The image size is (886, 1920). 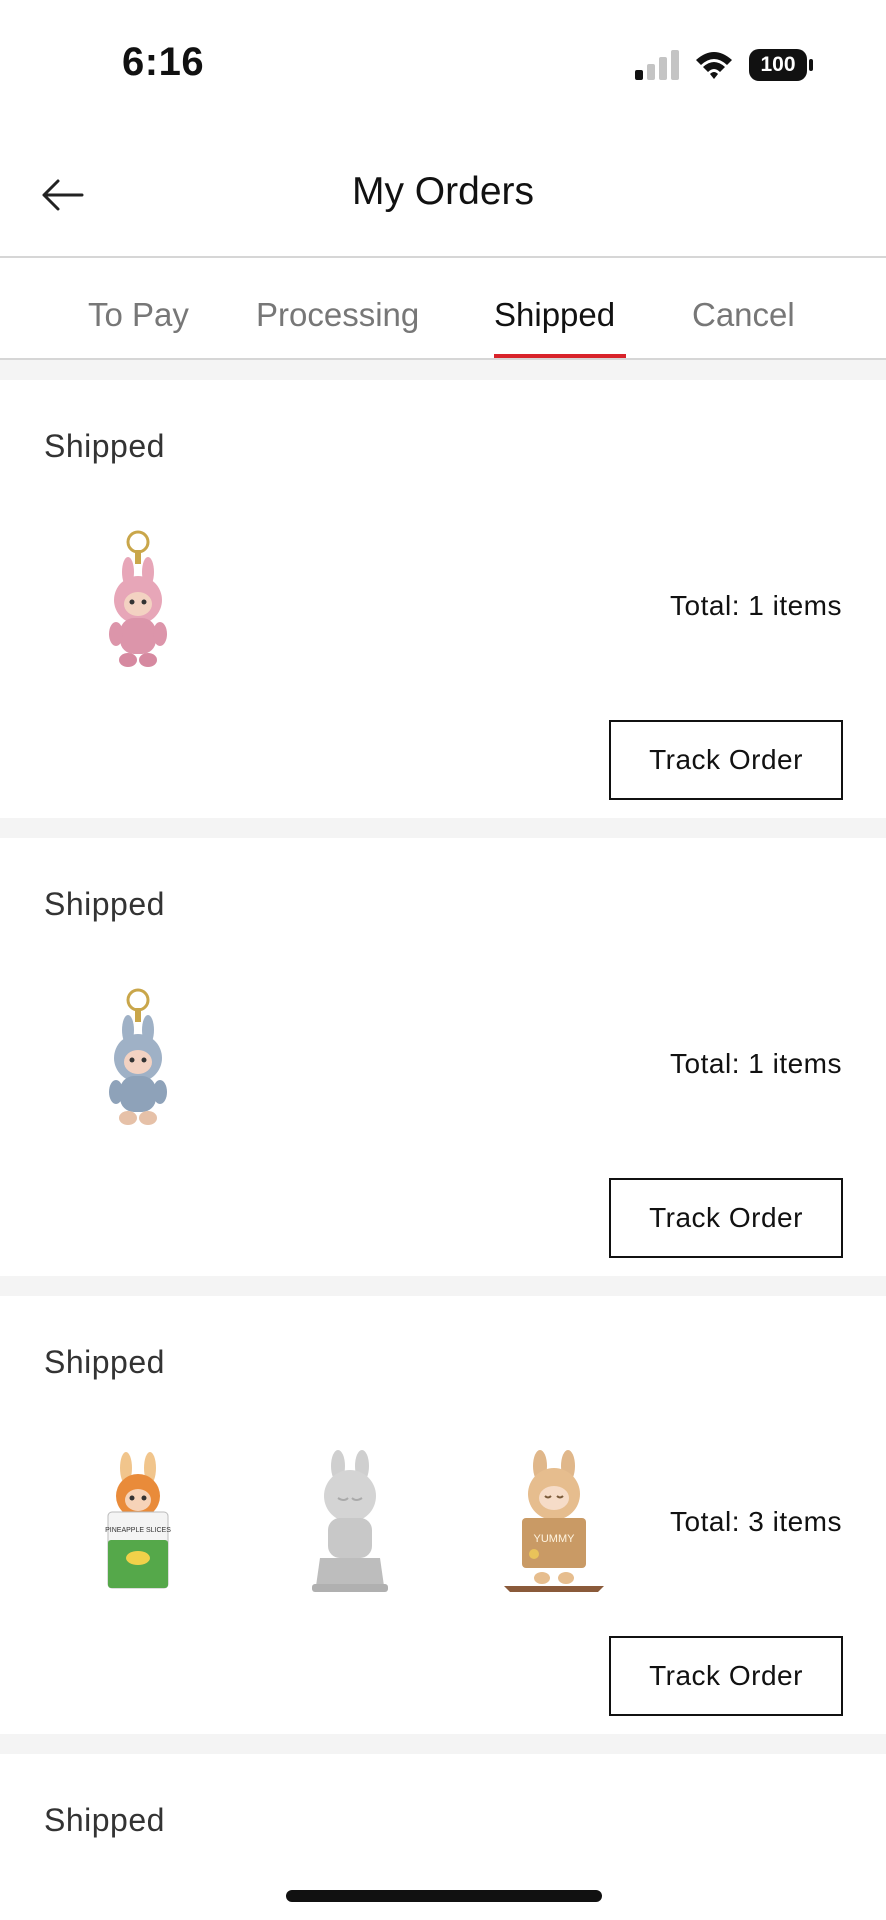 I want to click on yummy-sign-text: YUMMY, so click(x=555, y=1539).